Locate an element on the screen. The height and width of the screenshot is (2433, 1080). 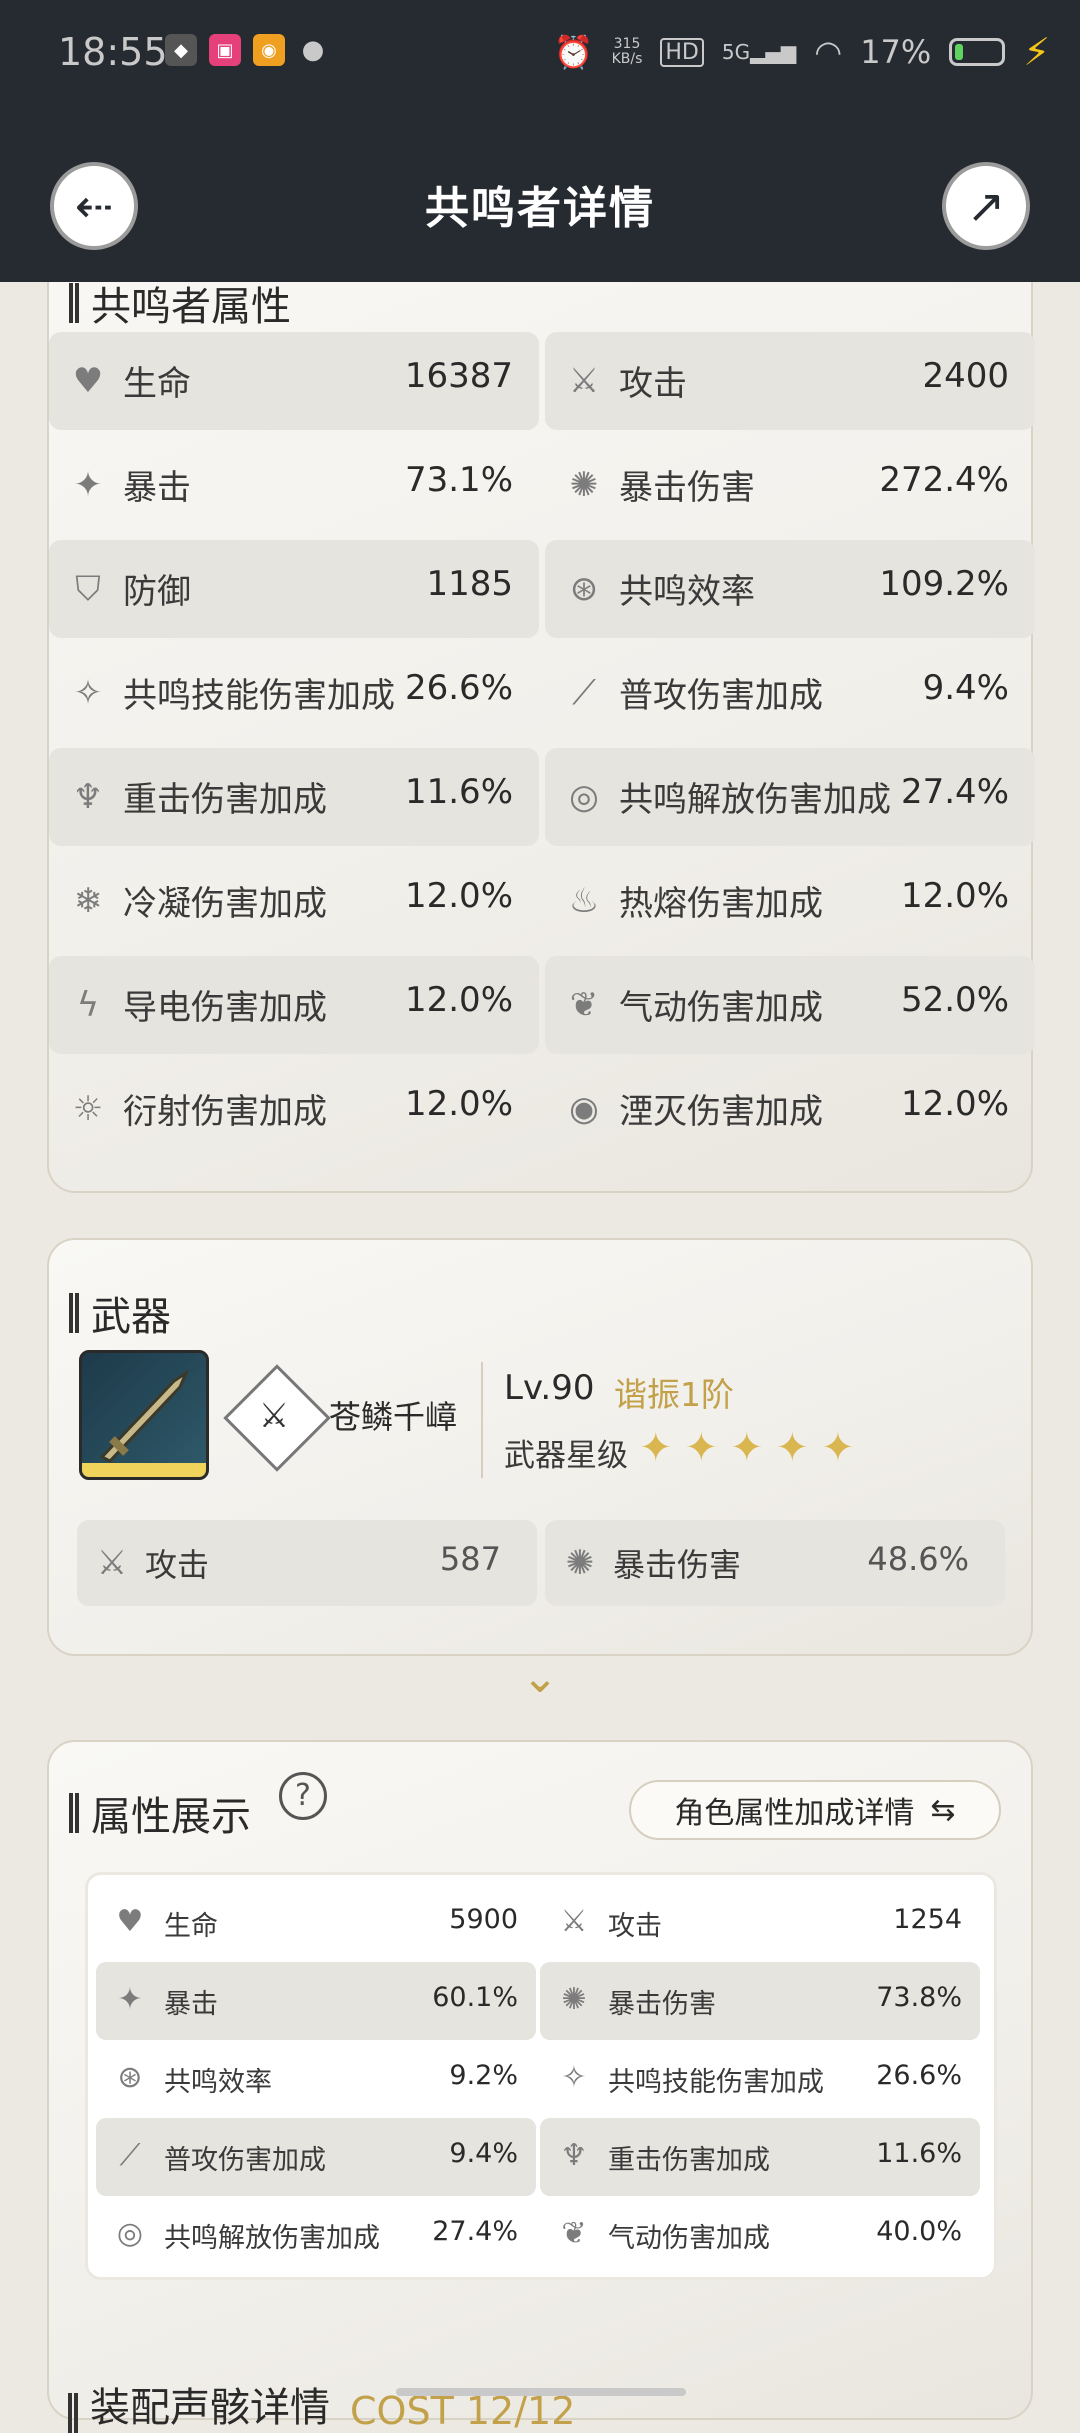
stat-cell: ✧ 共鸣技能伤害加成 26.6% is located at coordinates (294, 693).